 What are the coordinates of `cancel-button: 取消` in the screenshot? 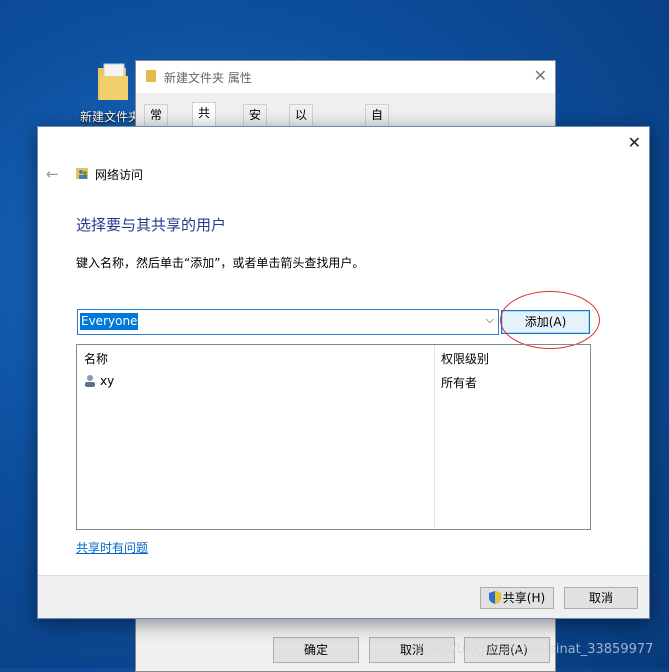 It's located at (601, 598).